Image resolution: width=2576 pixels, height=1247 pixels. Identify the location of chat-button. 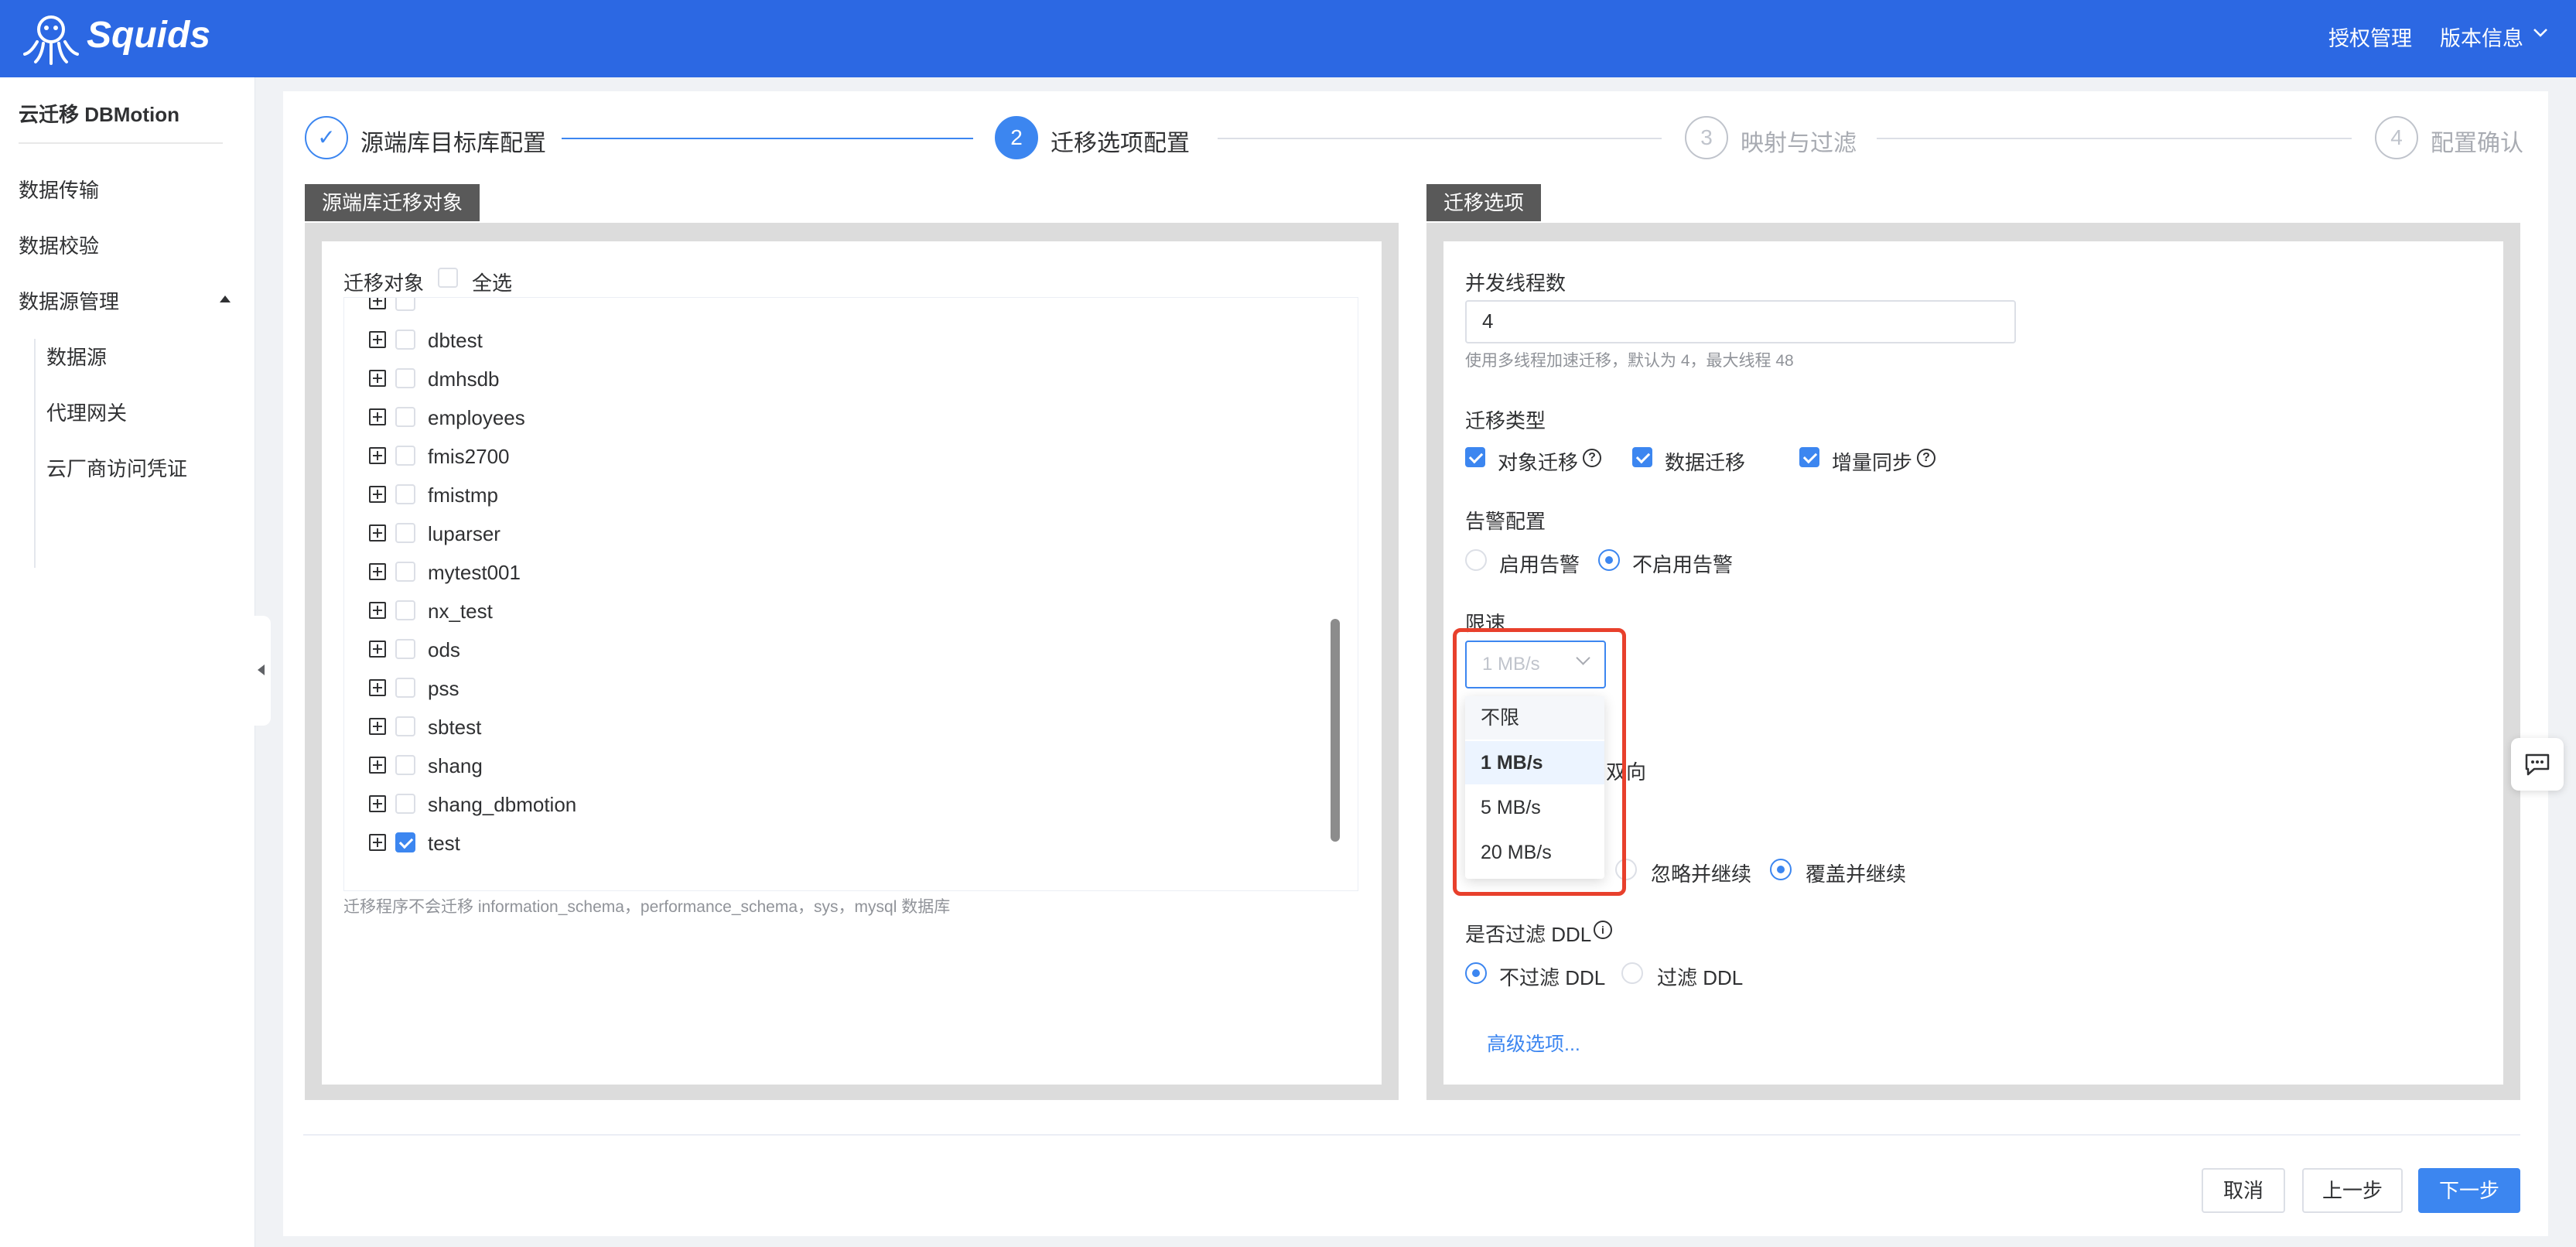
(2537, 764).